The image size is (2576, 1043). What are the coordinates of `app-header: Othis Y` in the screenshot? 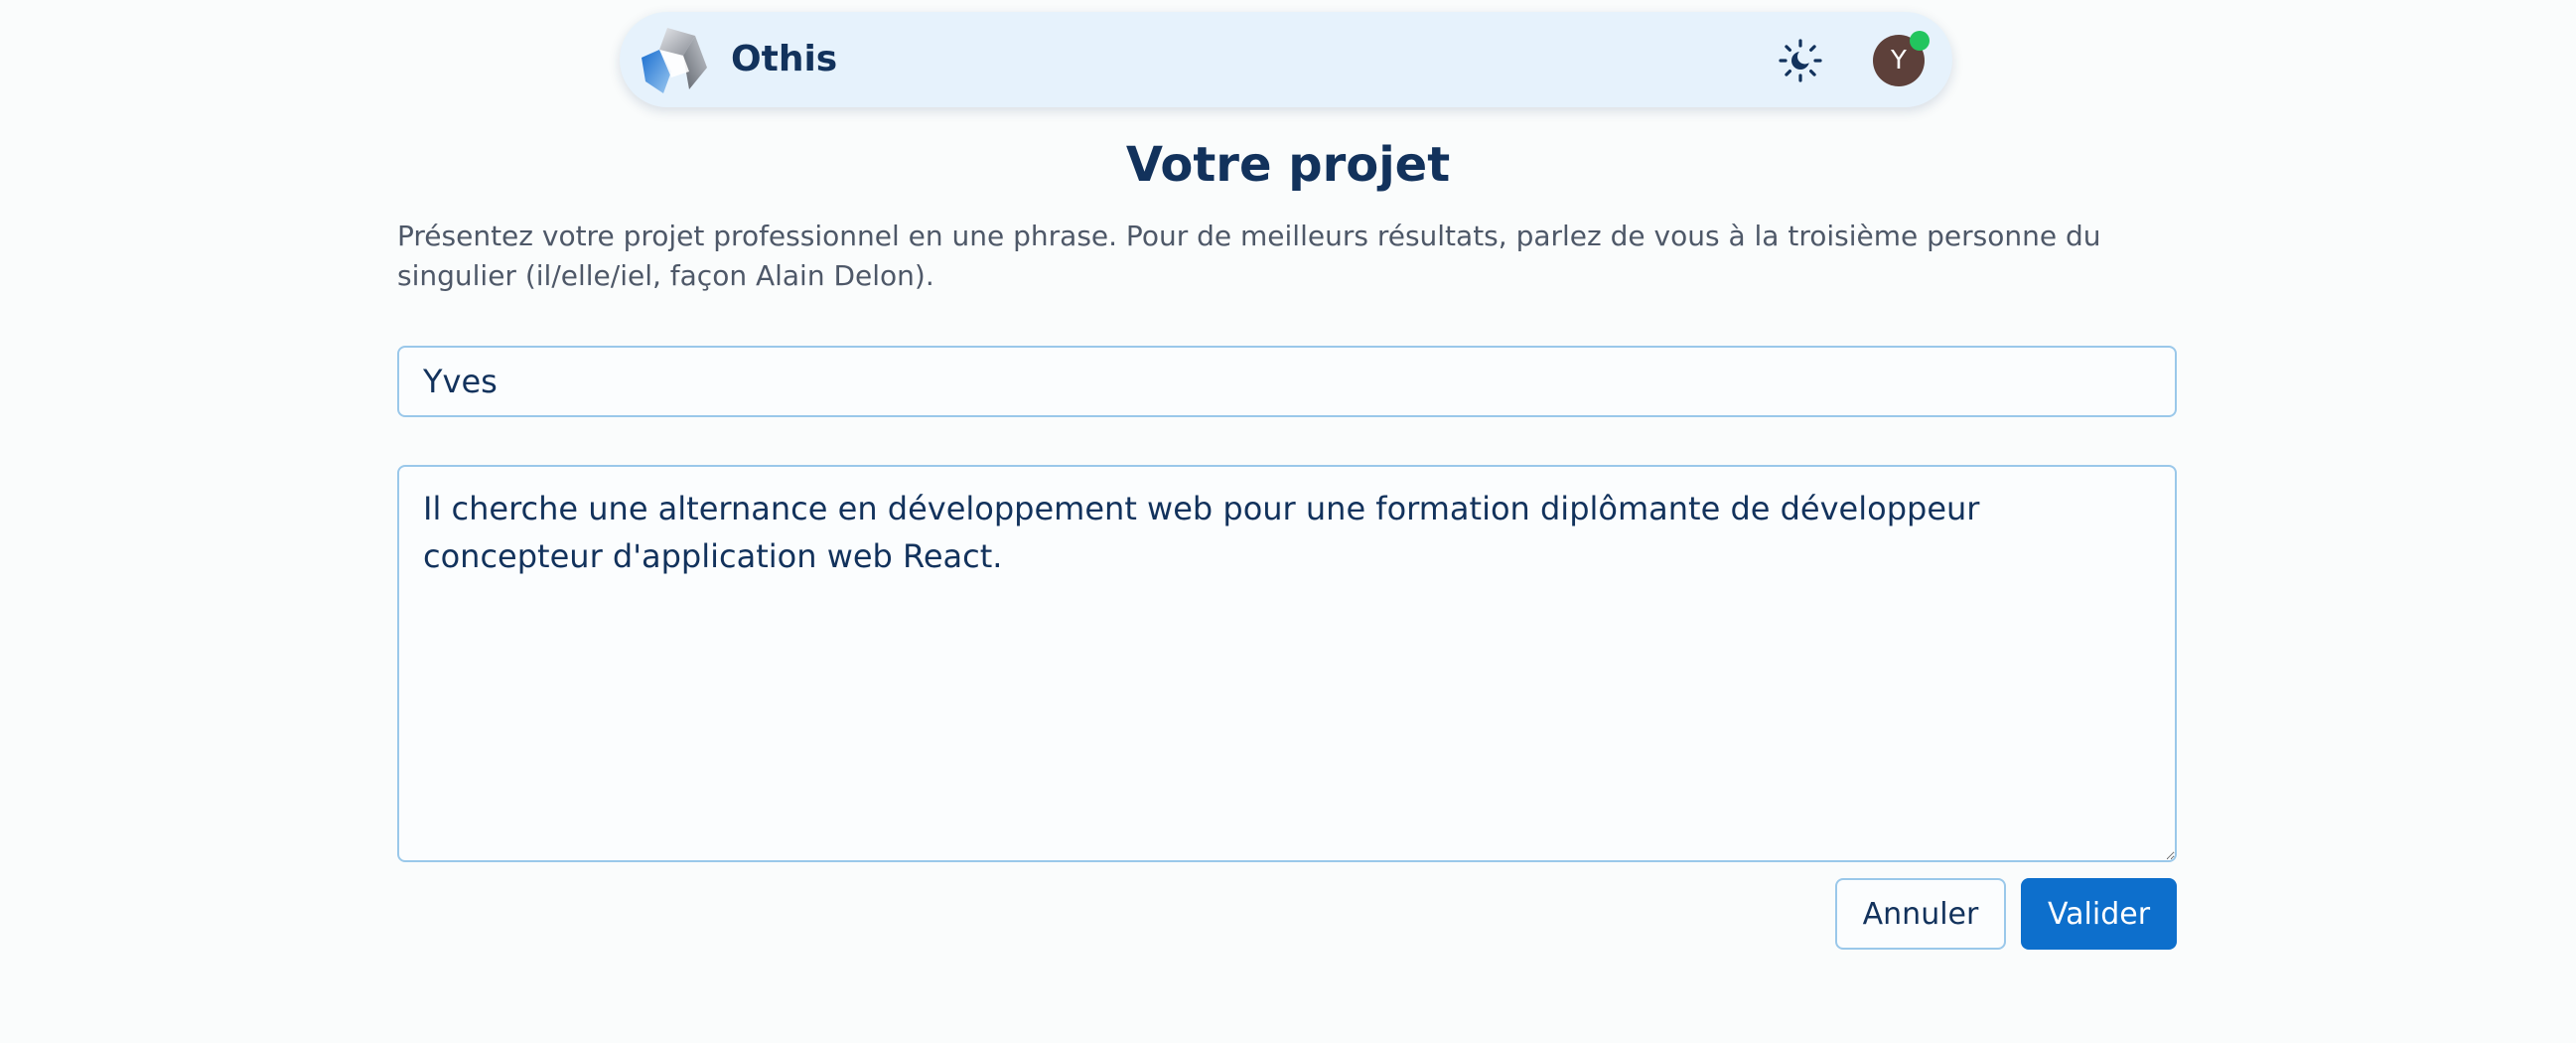 It's located at (1286, 60).